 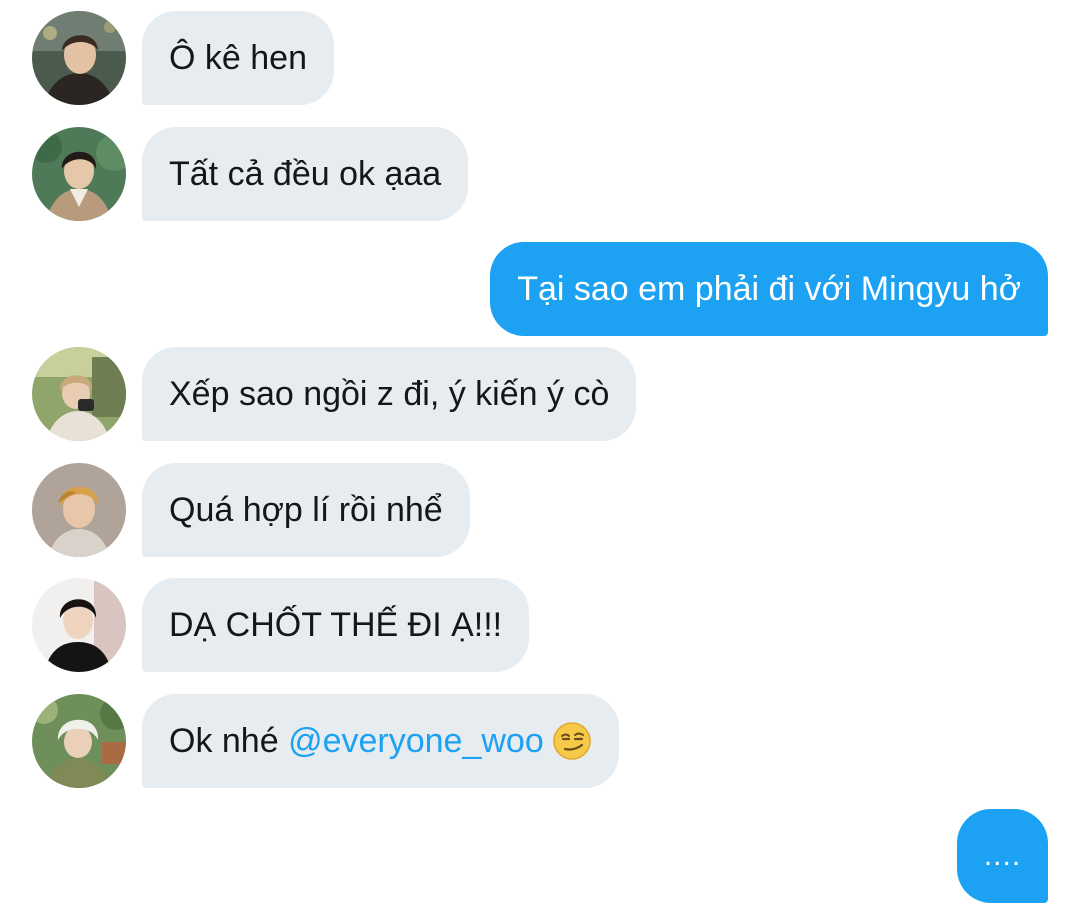 I want to click on message-text: Ok nhé, so click(x=229, y=741).